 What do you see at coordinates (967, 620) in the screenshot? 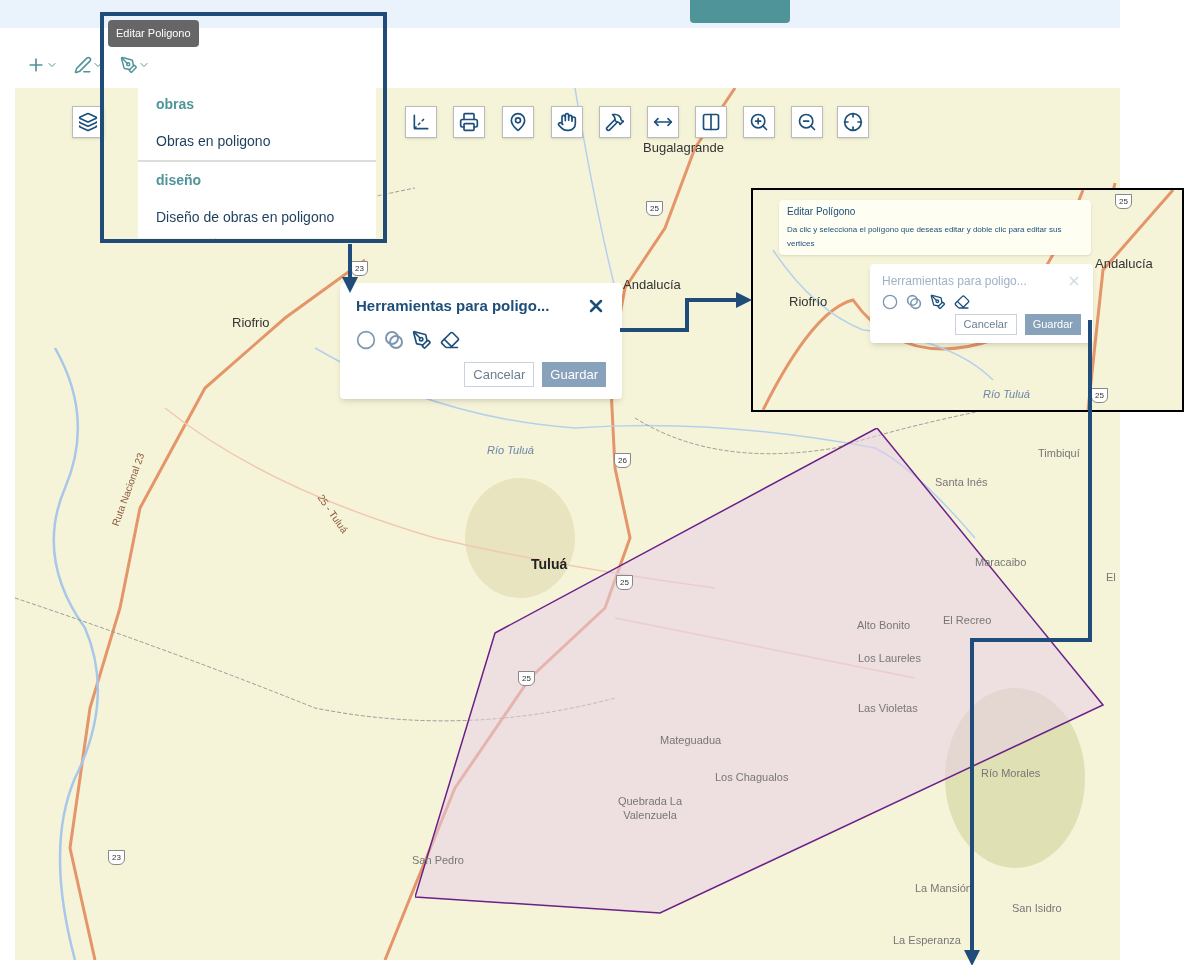
I see `place-label: El Recreo` at bounding box center [967, 620].